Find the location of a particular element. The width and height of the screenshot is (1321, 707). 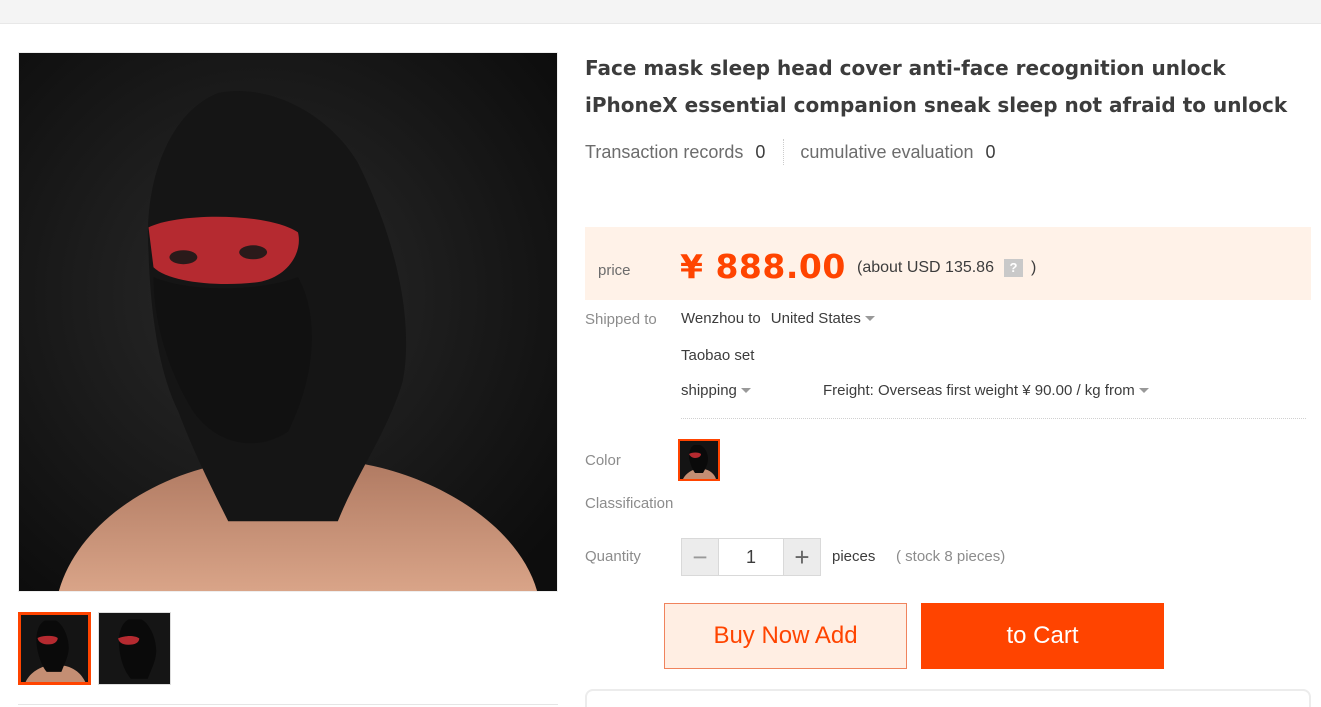

gallery-divider is located at coordinates (288, 704).